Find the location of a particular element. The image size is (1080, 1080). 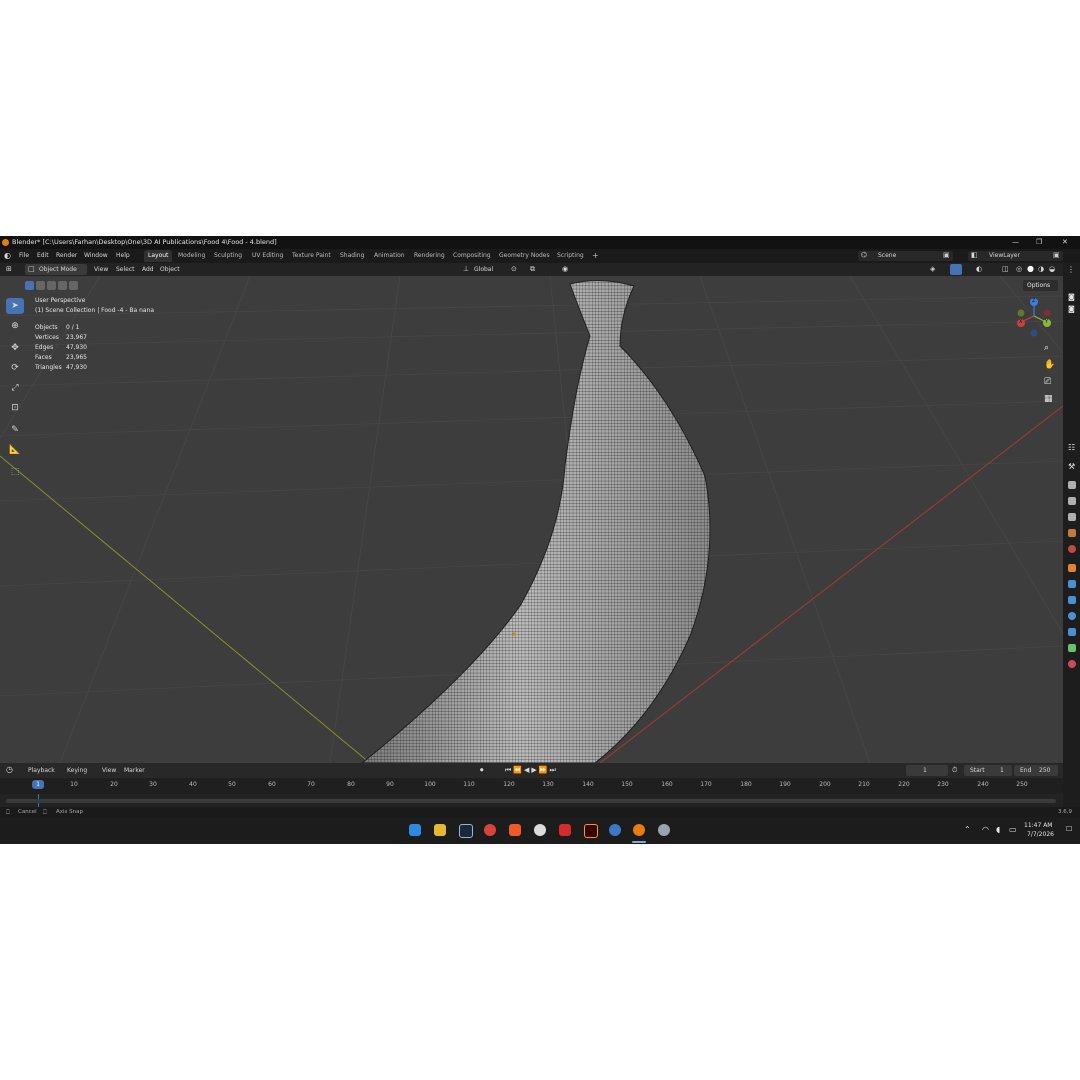

notification-icon: ☐ is located at coordinates (1069, 829).